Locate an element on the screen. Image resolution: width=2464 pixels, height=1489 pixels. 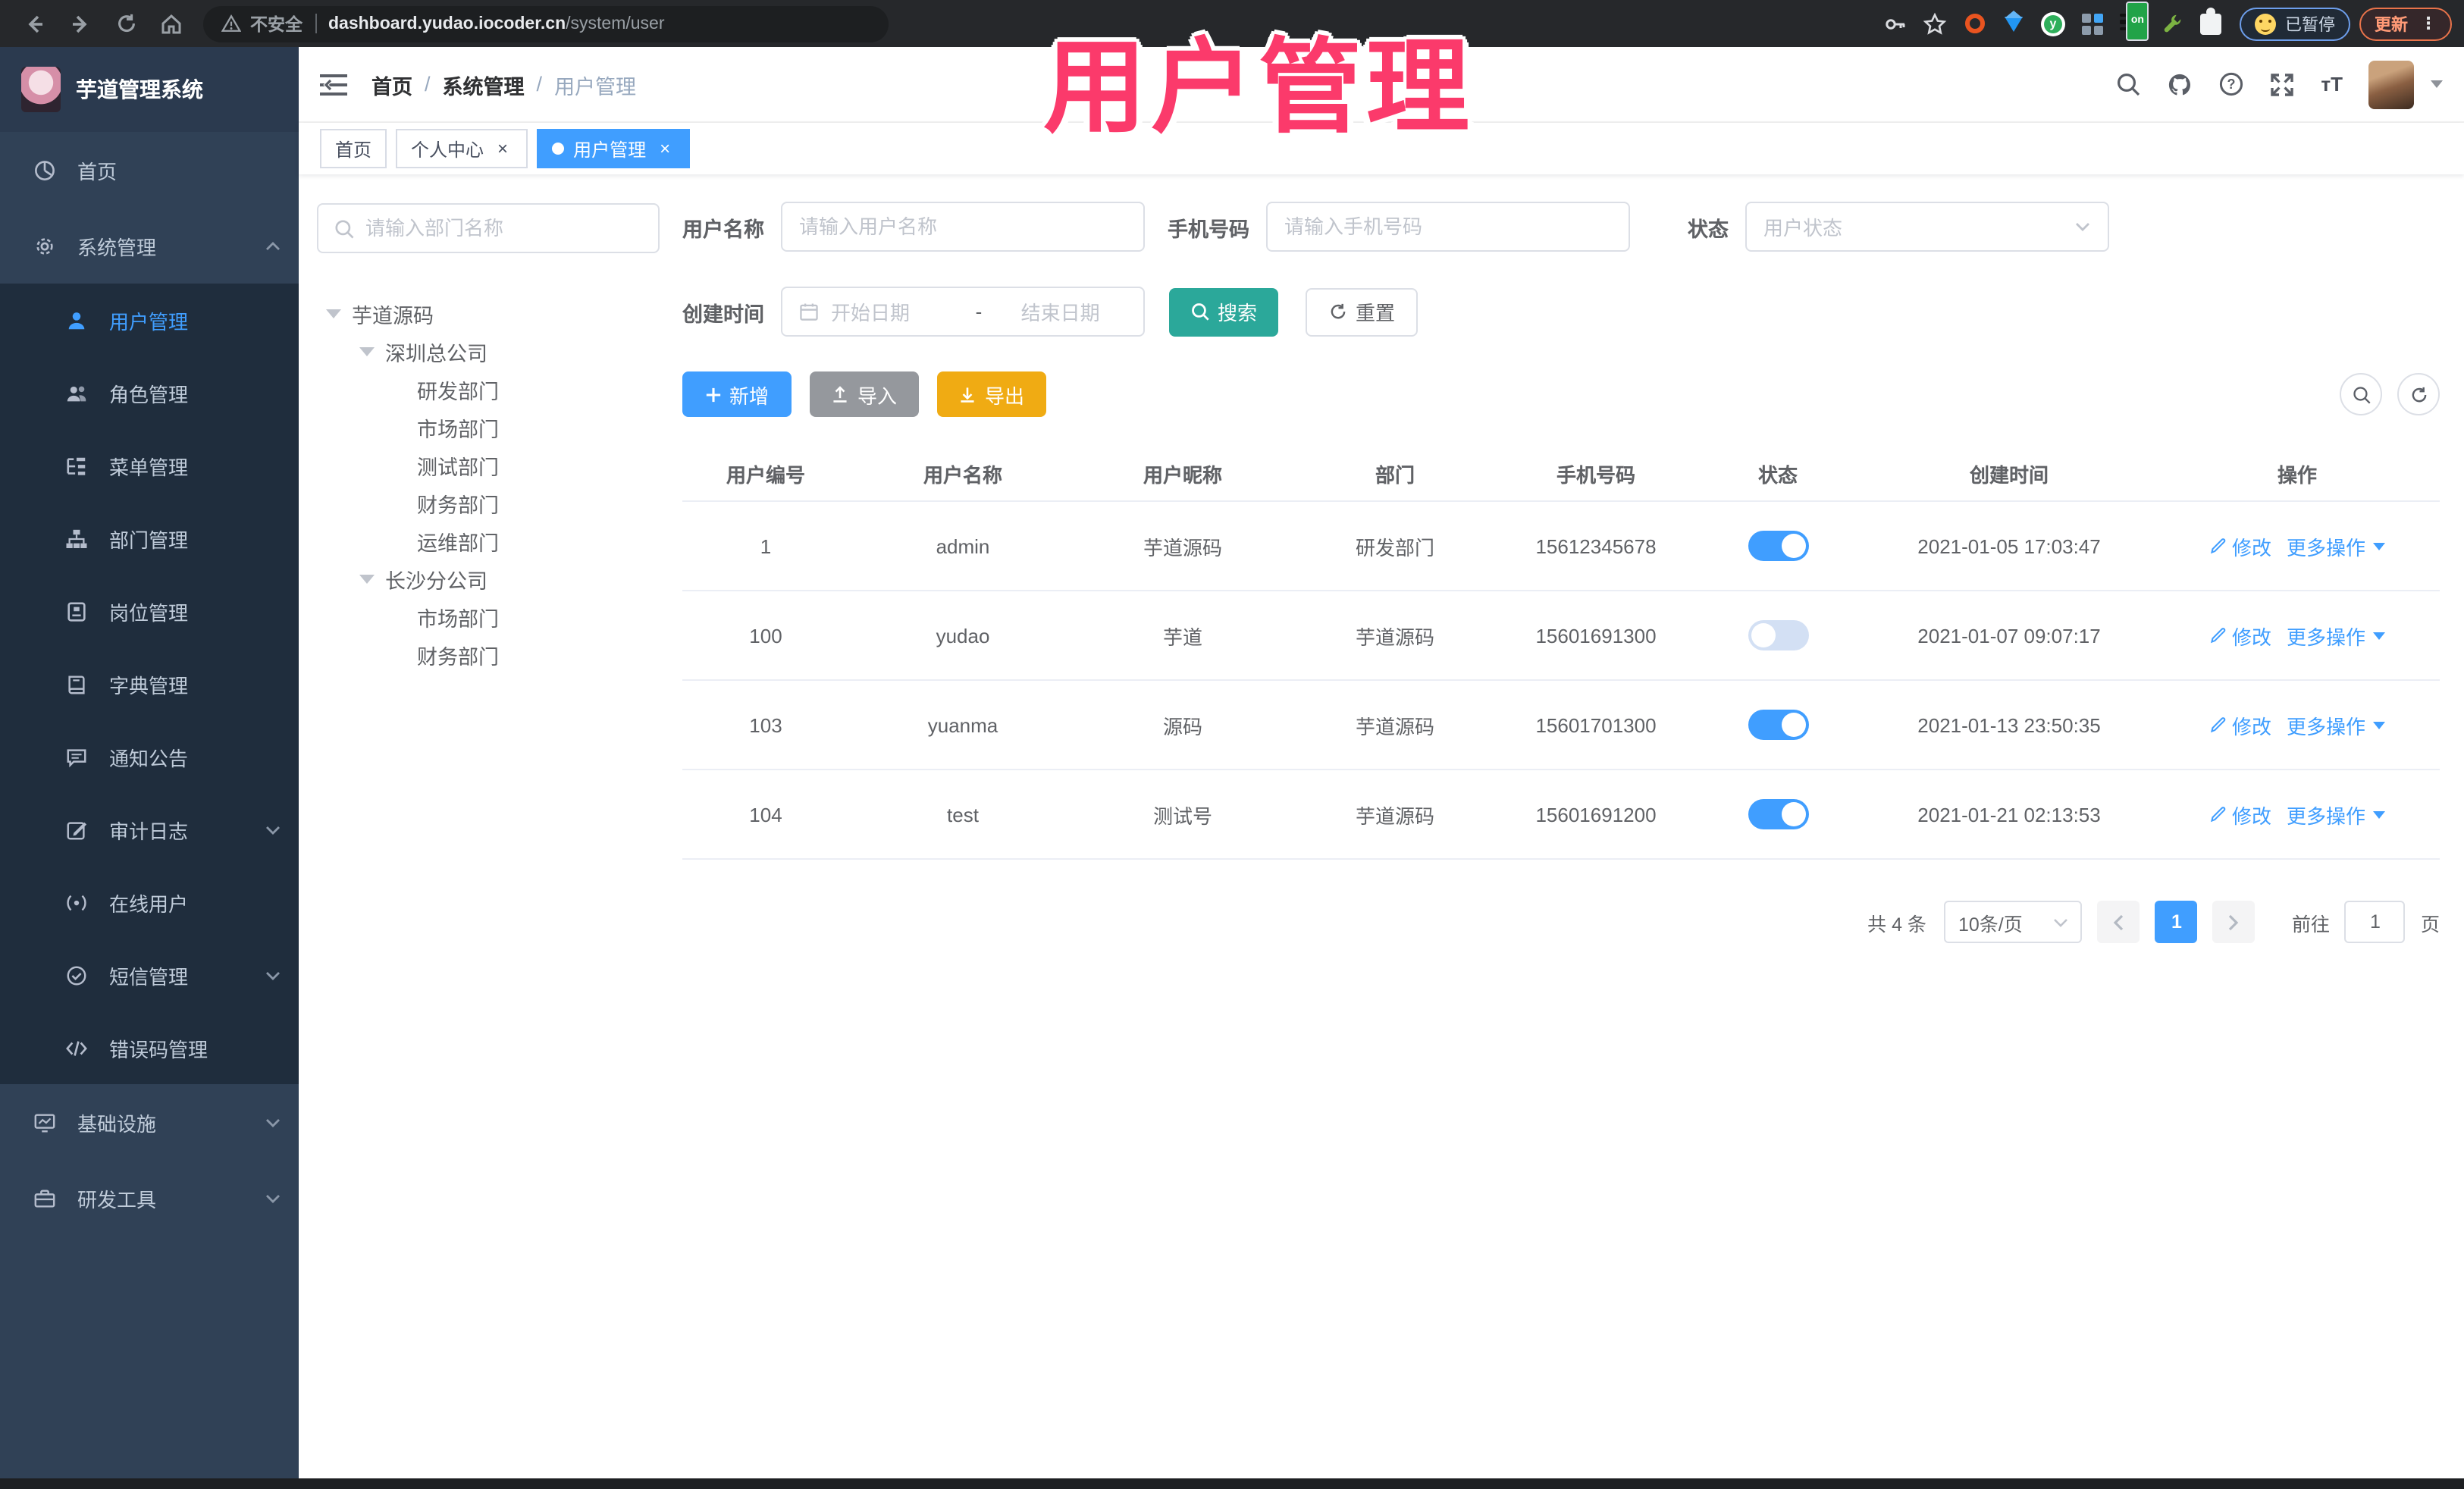
dept-search-input is located at coordinates (504, 229).